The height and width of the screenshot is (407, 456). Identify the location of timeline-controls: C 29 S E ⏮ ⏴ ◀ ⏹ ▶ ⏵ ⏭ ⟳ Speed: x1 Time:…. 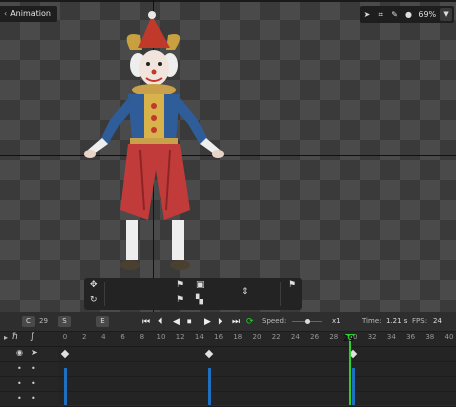
(228, 322).